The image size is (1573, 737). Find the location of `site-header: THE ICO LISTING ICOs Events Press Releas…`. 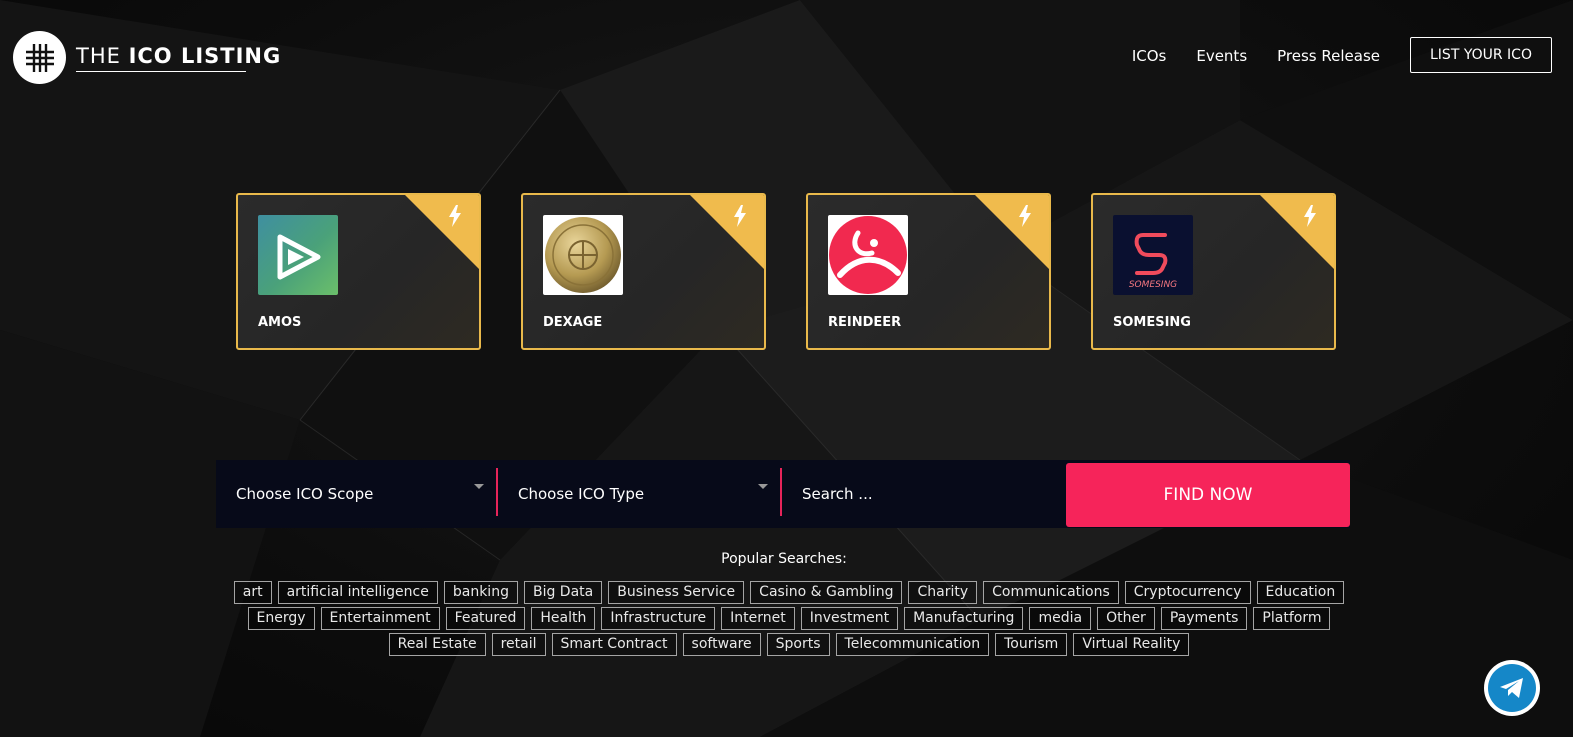

site-header: THE ICO LISTING ICOs Events Press Releas… is located at coordinates (786, 55).